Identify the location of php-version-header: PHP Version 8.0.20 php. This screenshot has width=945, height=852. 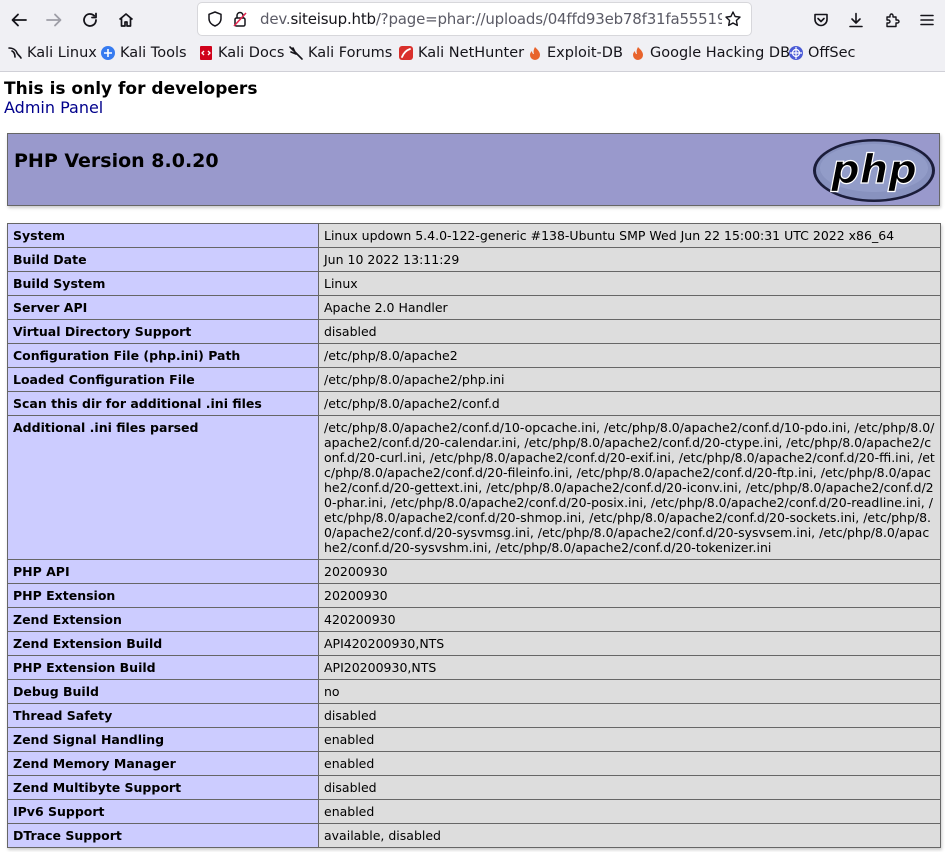
(473, 169).